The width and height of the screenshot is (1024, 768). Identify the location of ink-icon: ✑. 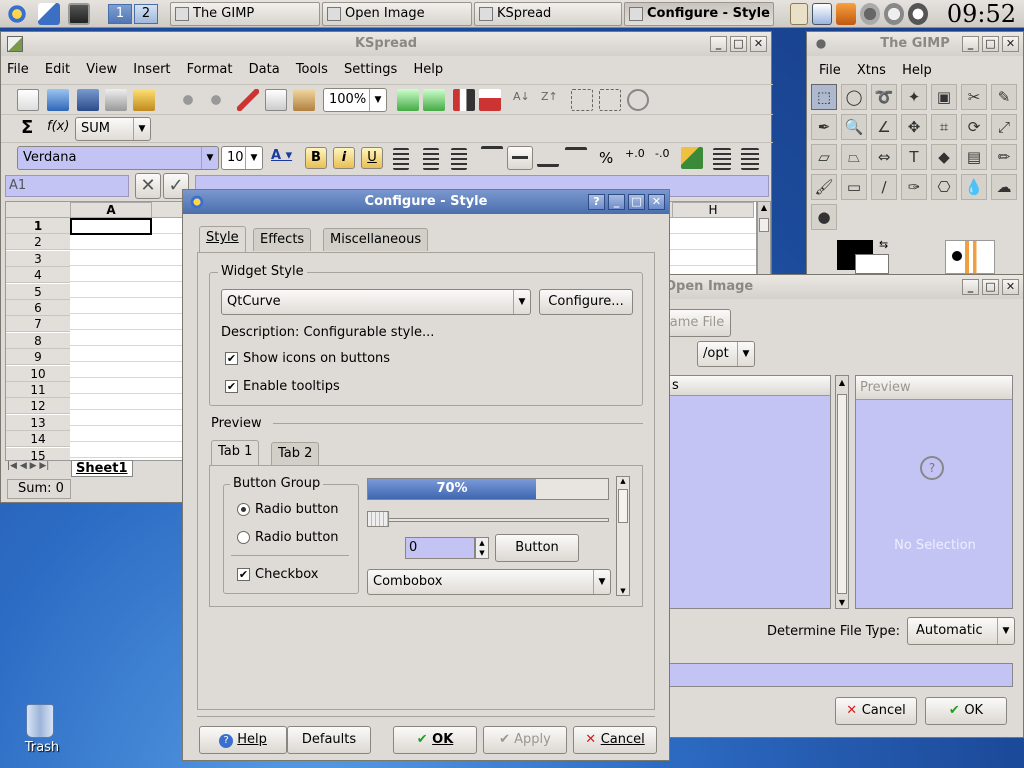
(914, 187).